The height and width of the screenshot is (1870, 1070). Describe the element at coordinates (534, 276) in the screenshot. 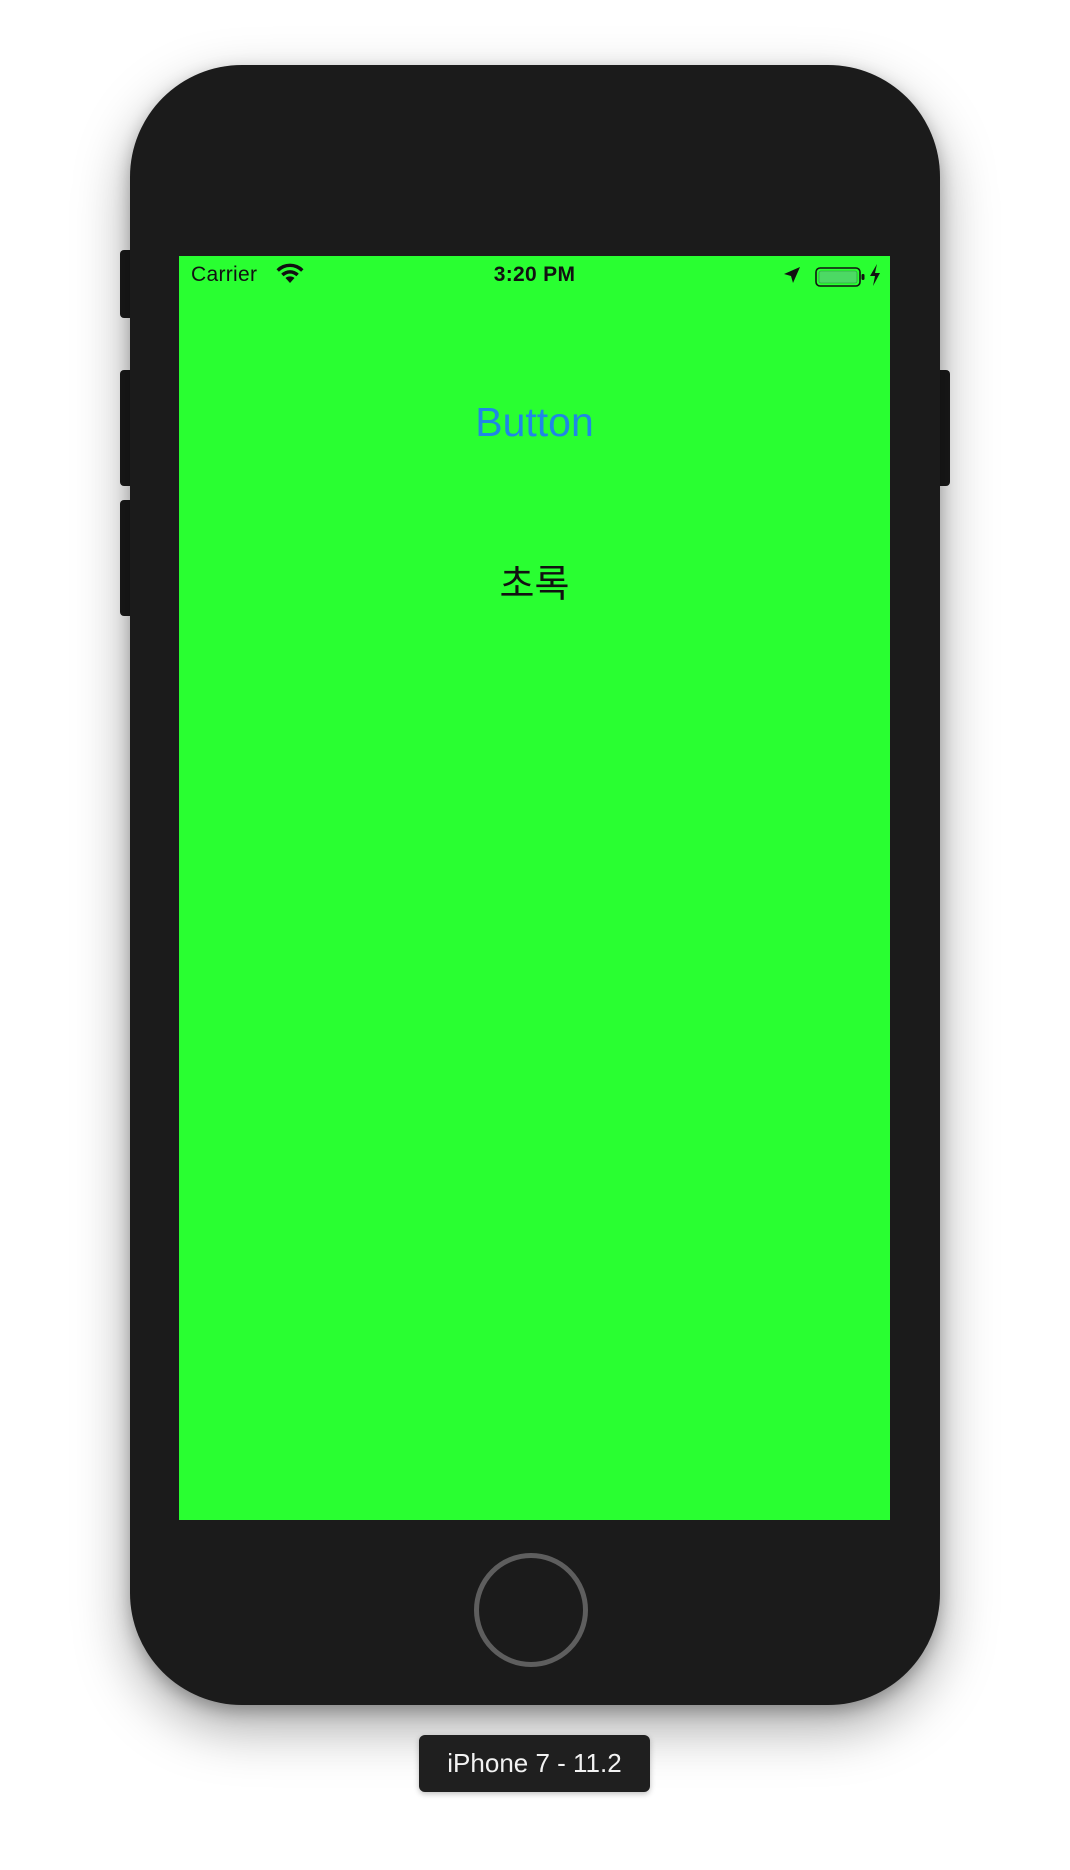

I see `status-bar: Carrier 3:20 PM` at that location.